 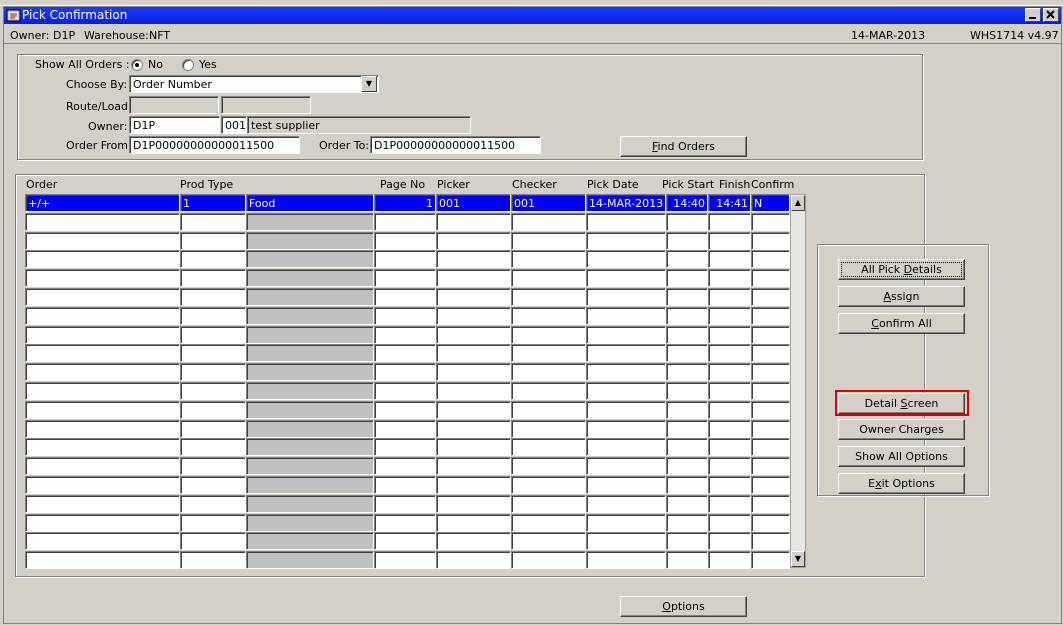 I want to click on order-to-field: D1P00000000000011500, so click(x=455, y=145).